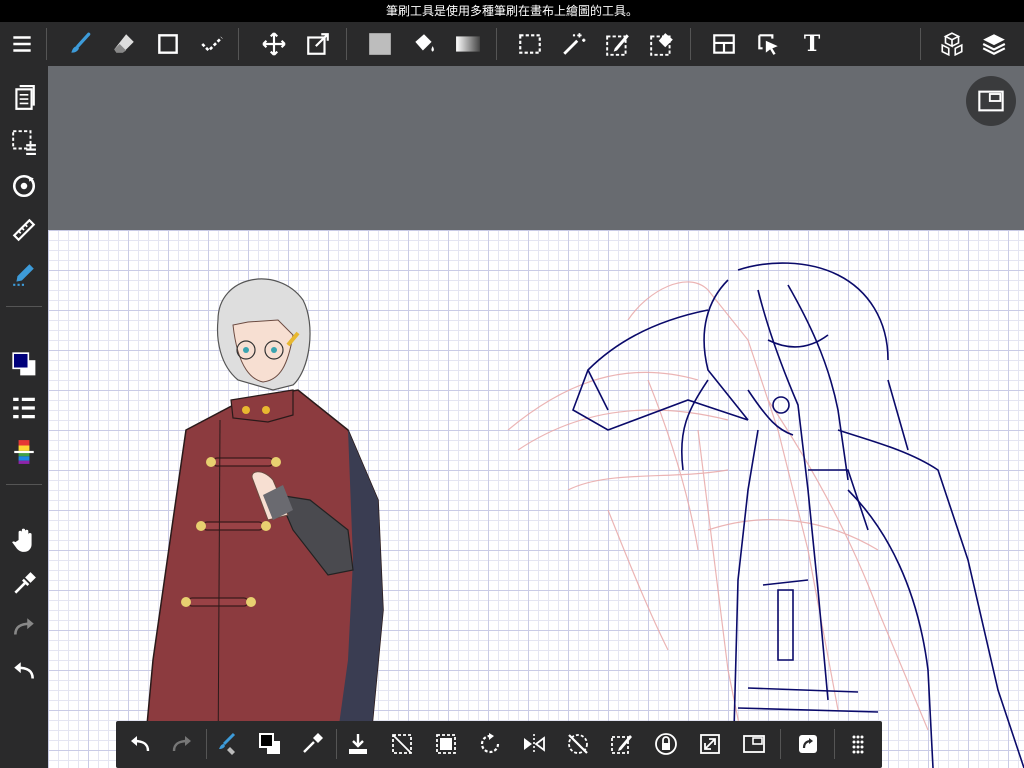  I want to click on brush-icon, so click(81, 42).